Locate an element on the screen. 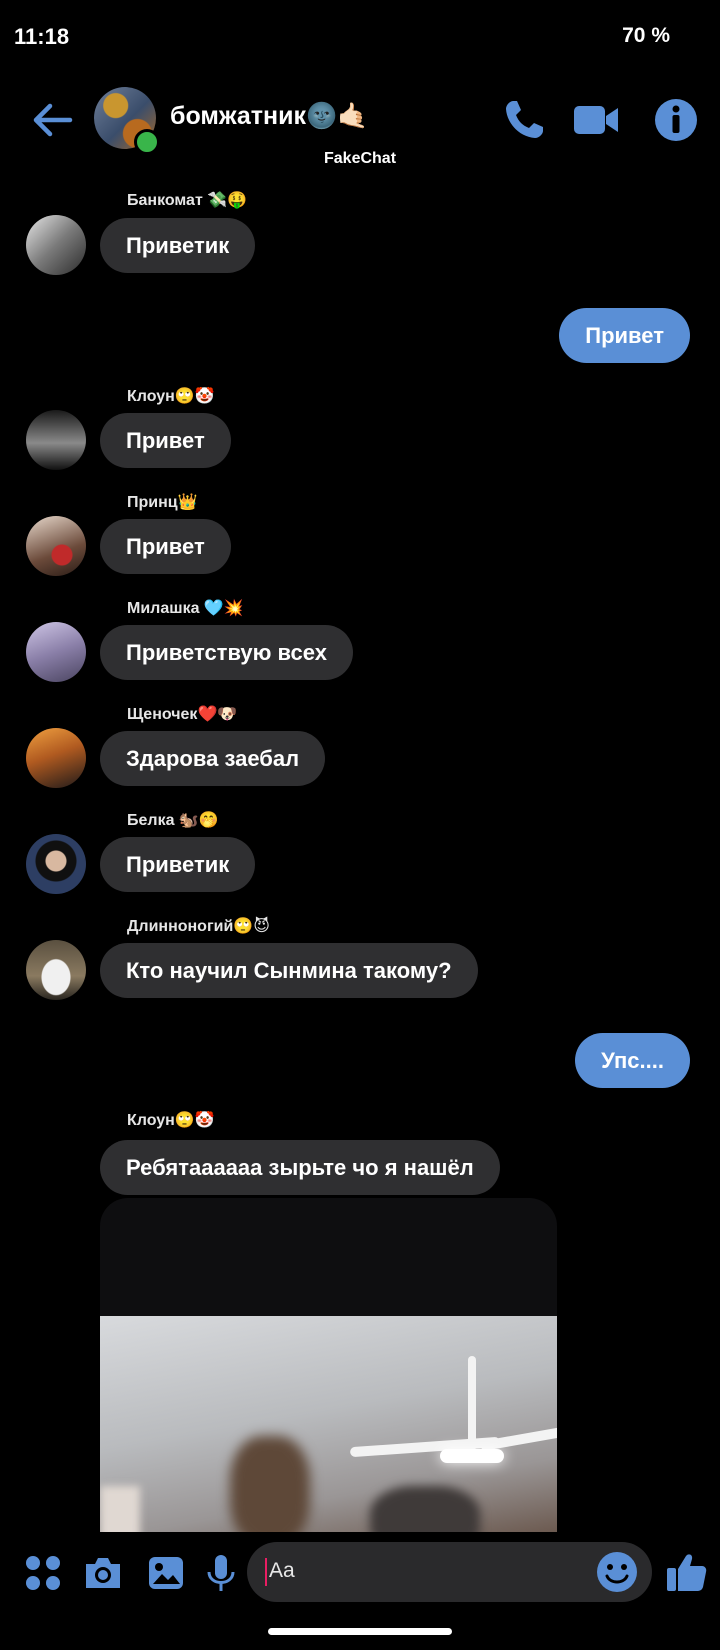 The width and height of the screenshot is (720, 1650). video-camera-icon is located at coordinates (596, 120).